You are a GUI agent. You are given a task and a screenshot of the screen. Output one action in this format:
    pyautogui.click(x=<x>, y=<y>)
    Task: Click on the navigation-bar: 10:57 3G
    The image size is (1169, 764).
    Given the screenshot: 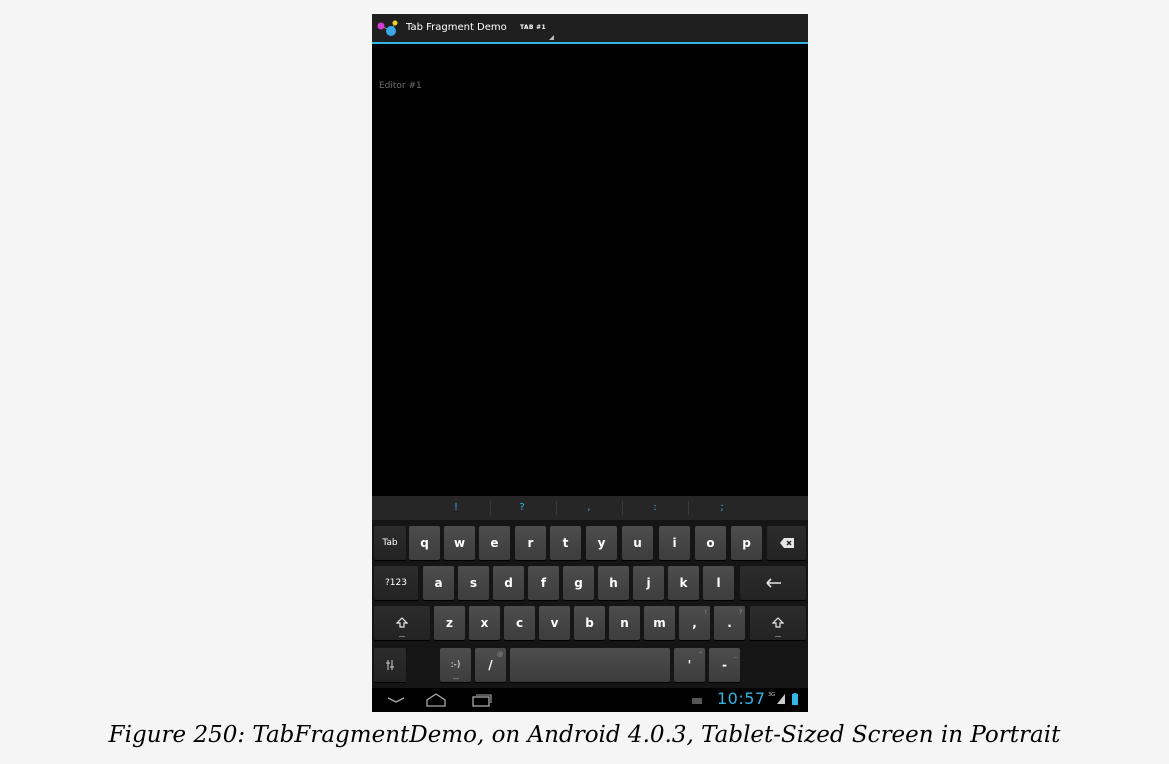 What is the action you would take?
    pyautogui.click(x=590, y=700)
    